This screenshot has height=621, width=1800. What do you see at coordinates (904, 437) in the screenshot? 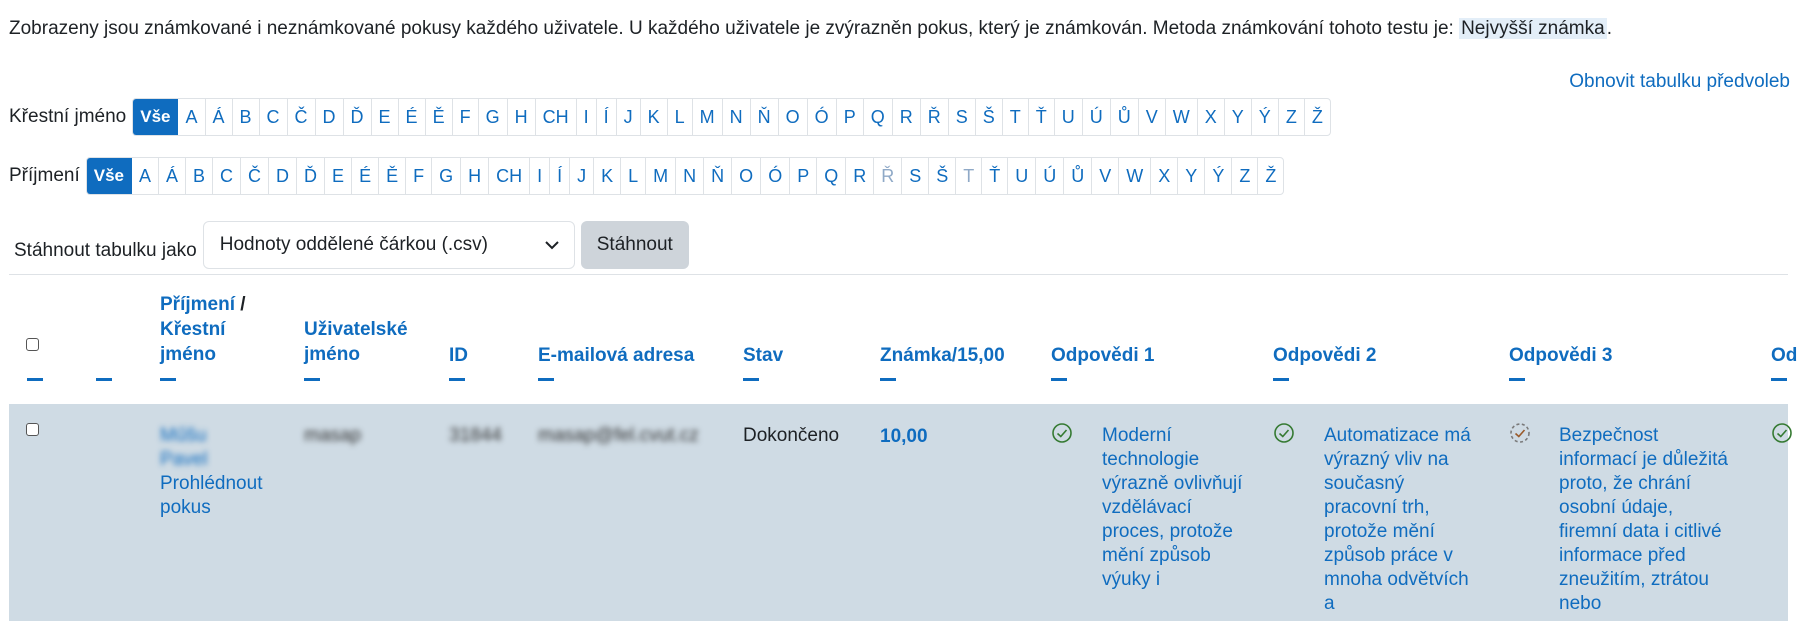
I see `grade-cell: 10,00` at bounding box center [904, 437].